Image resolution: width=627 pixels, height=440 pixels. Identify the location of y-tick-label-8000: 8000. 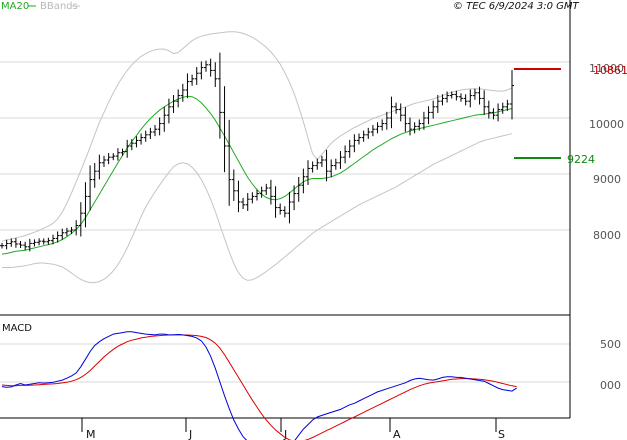
(607, 235).